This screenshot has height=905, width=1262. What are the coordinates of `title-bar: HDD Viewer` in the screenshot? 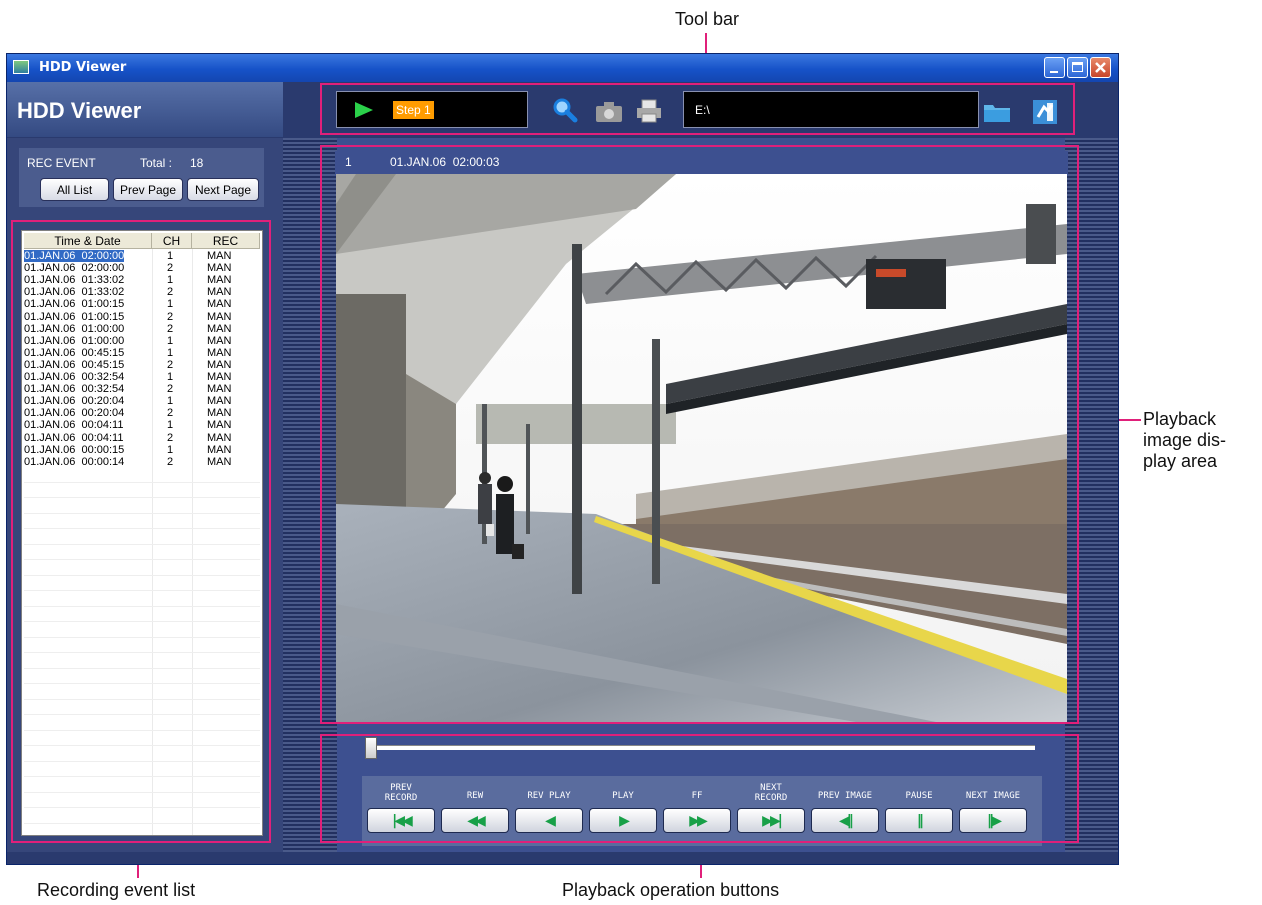 It's located at (562, 68).